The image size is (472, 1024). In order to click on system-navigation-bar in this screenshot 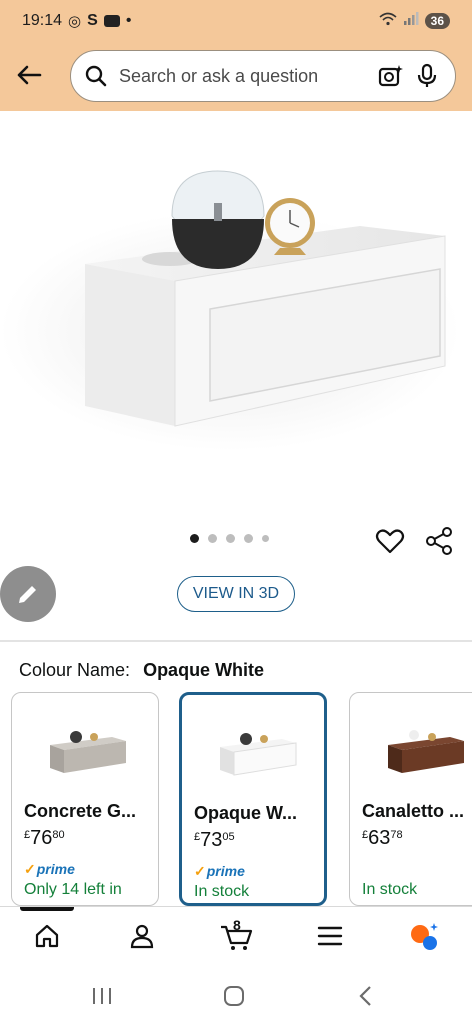, I will do `click(236, 996)`.